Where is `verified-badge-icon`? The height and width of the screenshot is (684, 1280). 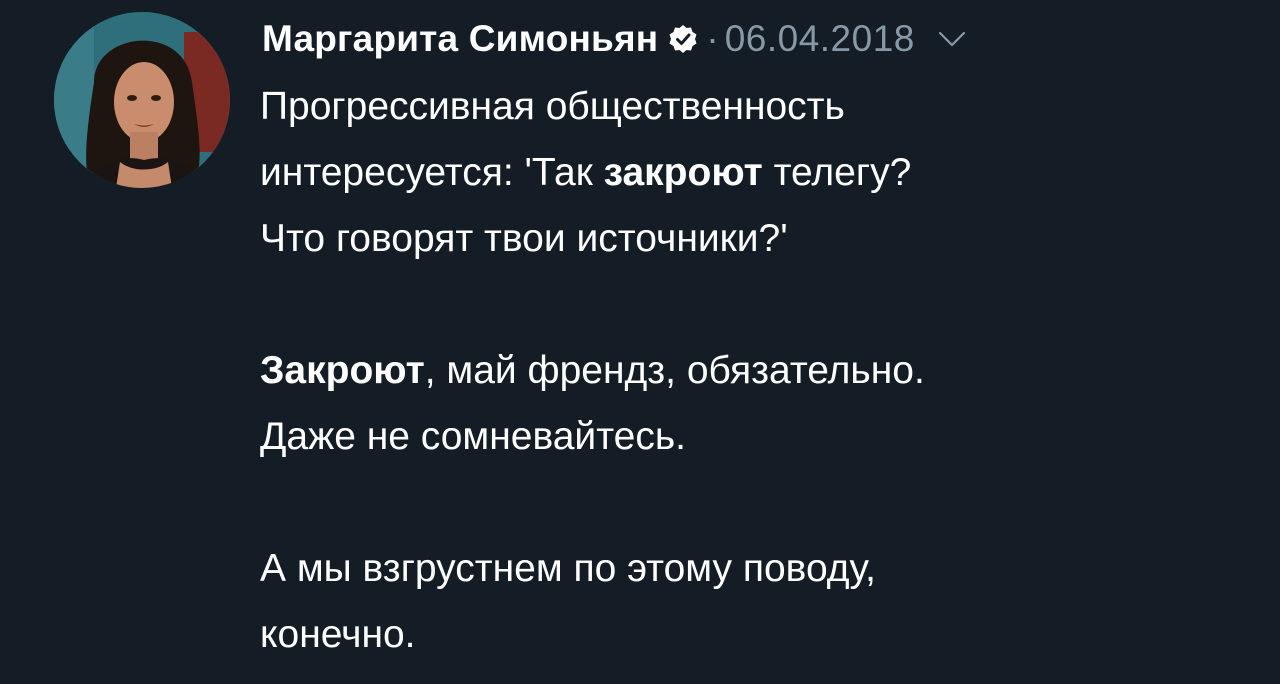
verified-badge-icon is located at coordinates (683, 39).